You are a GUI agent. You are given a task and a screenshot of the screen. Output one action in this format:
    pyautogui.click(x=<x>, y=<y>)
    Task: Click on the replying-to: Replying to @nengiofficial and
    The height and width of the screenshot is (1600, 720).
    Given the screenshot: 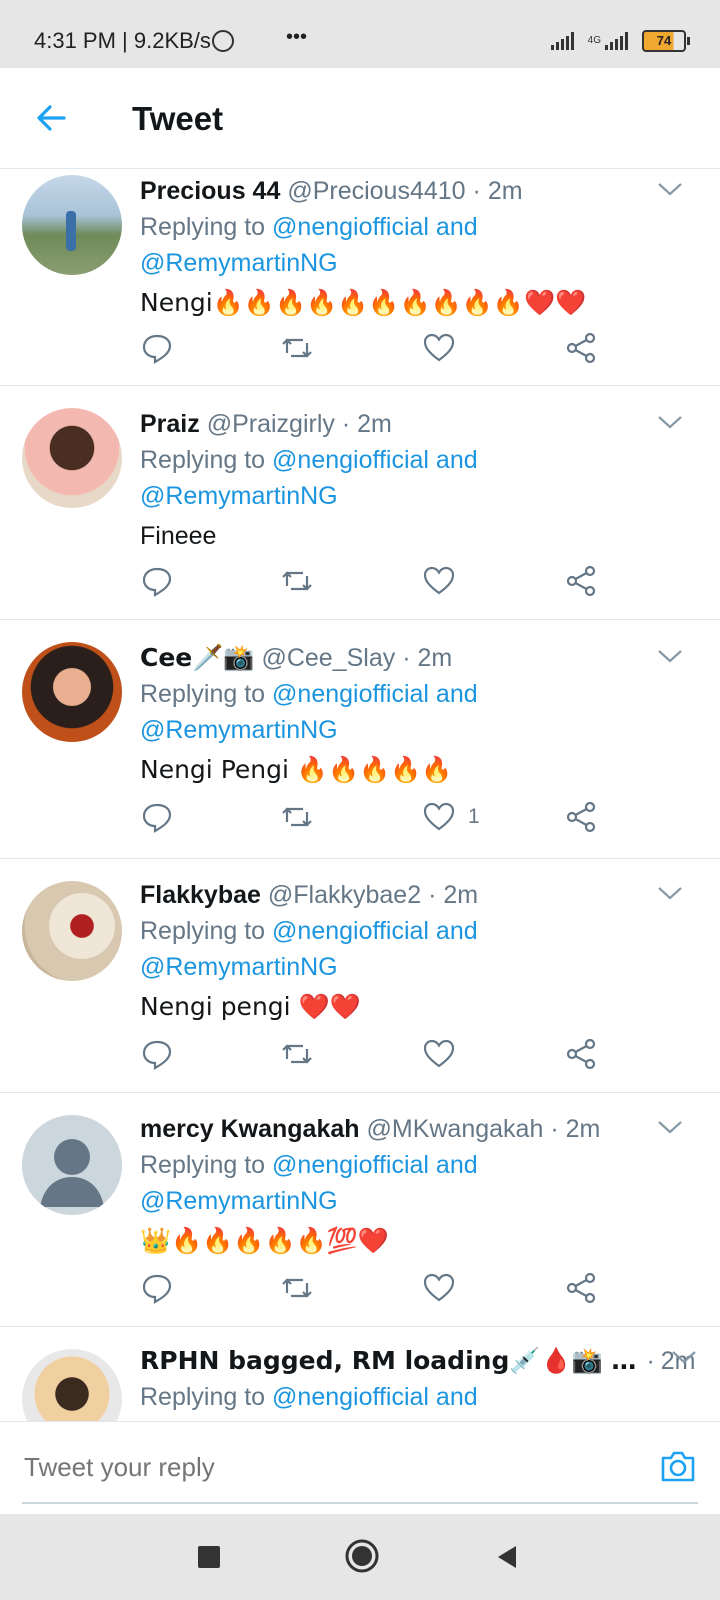 What is the action you would take?
    pyautogui.click(x=410, y=1397)
    